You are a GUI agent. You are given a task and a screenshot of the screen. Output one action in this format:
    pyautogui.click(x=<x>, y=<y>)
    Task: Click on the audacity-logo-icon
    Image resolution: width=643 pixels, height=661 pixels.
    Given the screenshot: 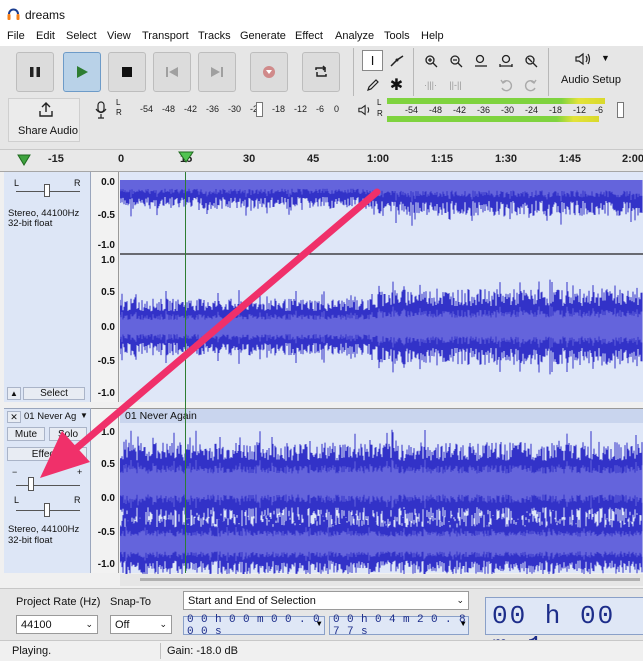 What is the action you would take?
    pyautogui.click(x=13, y=14)
    